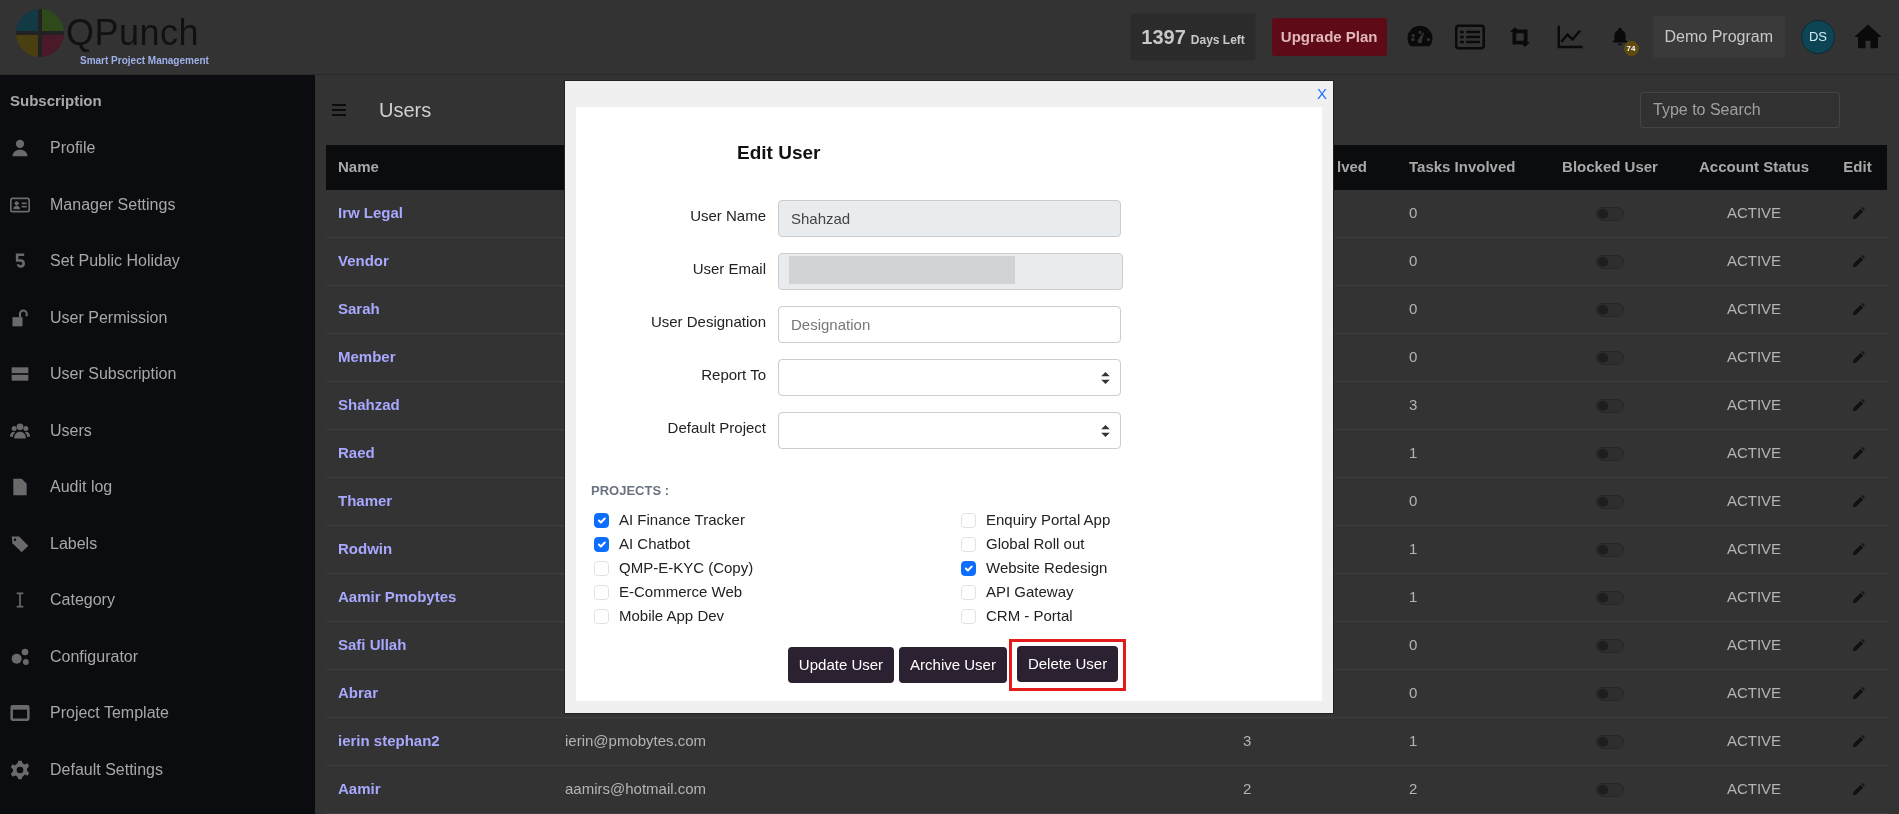 This screenshot has height=814, width=1899. Describe the element at coordinates (1030, 592) in the screenshot. I see `checkbox-label: API Gateway` at that location.